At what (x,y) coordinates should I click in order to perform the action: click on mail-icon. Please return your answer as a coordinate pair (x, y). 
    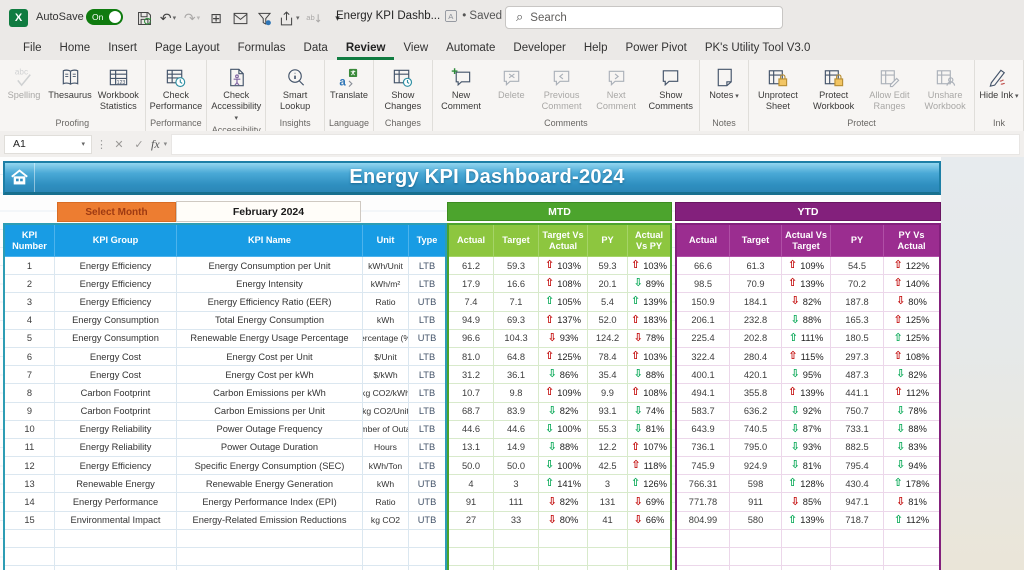
    Looking at the image, I should click on (240, 18).